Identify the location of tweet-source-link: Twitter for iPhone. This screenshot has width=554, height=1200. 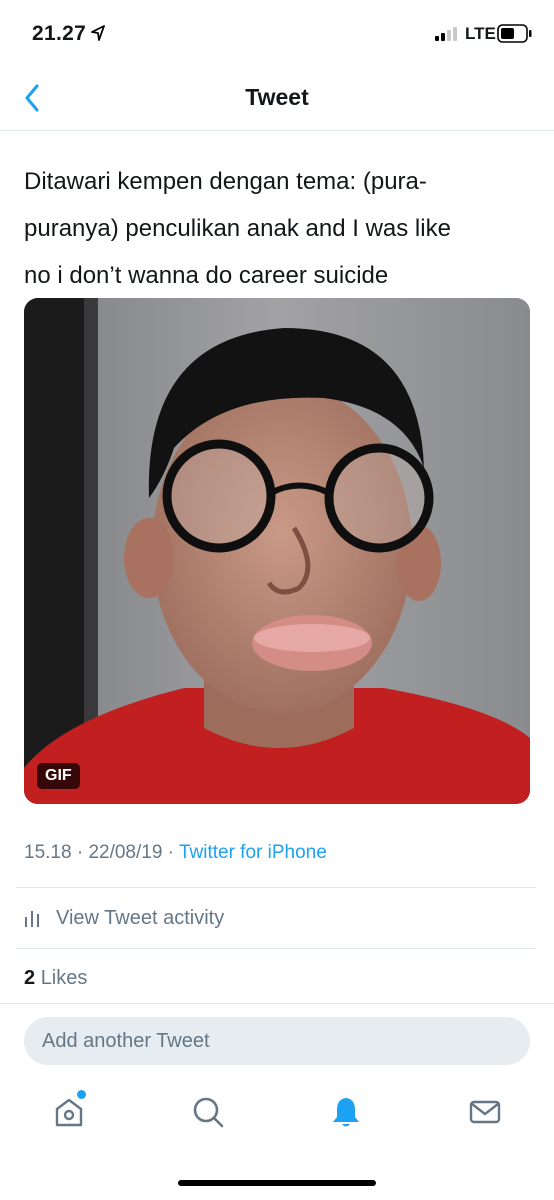
(253, 852).